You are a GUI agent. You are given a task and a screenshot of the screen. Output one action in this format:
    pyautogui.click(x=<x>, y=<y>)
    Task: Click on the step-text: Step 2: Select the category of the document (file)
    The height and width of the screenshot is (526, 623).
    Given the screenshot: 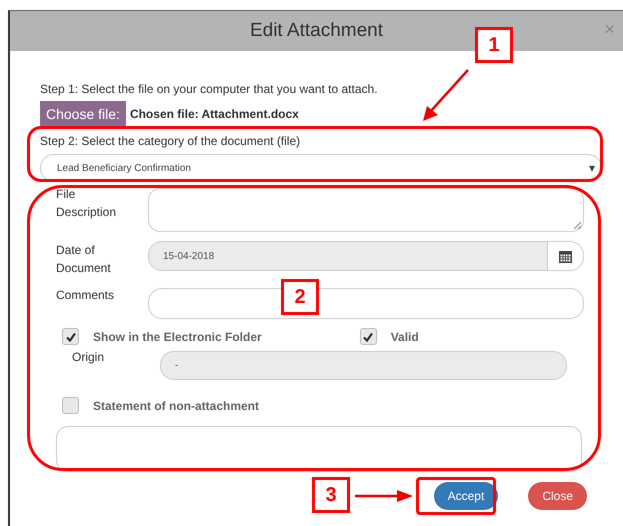 What is the action you would take?
    pyautogui.click(x=171, y=141)
    